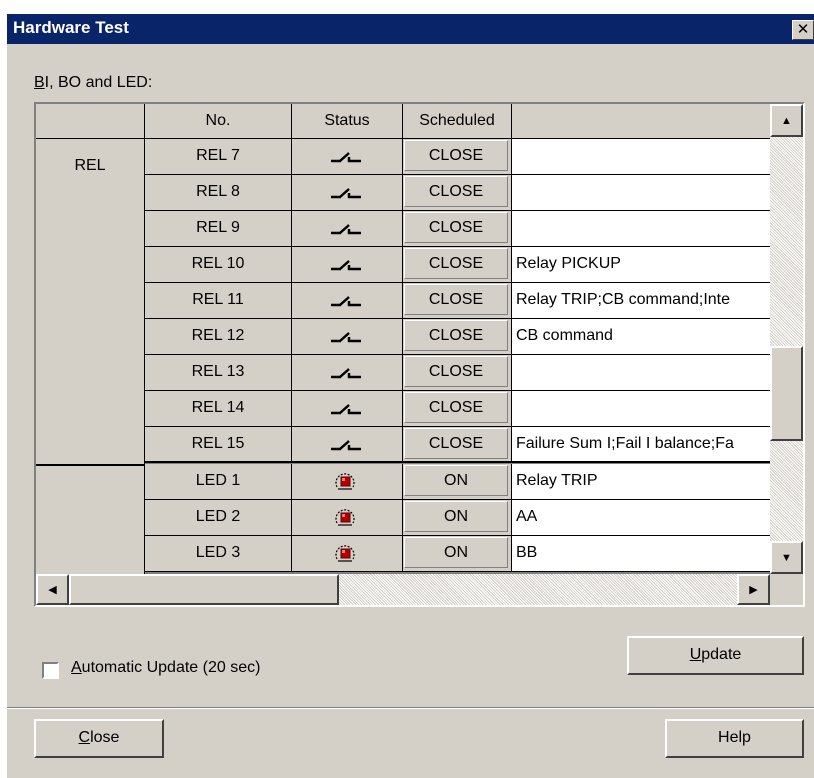 The width and height of the screenshot is (814, 778). I want to click on vertical-scroll-thumb, so click(786, 393).